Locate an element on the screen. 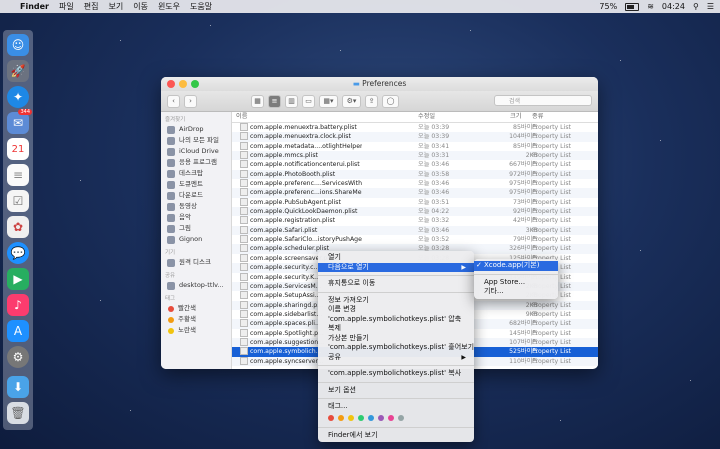  sidebar-item-icloud-drive: iCloud Drive is located at coordinates (196, 151).